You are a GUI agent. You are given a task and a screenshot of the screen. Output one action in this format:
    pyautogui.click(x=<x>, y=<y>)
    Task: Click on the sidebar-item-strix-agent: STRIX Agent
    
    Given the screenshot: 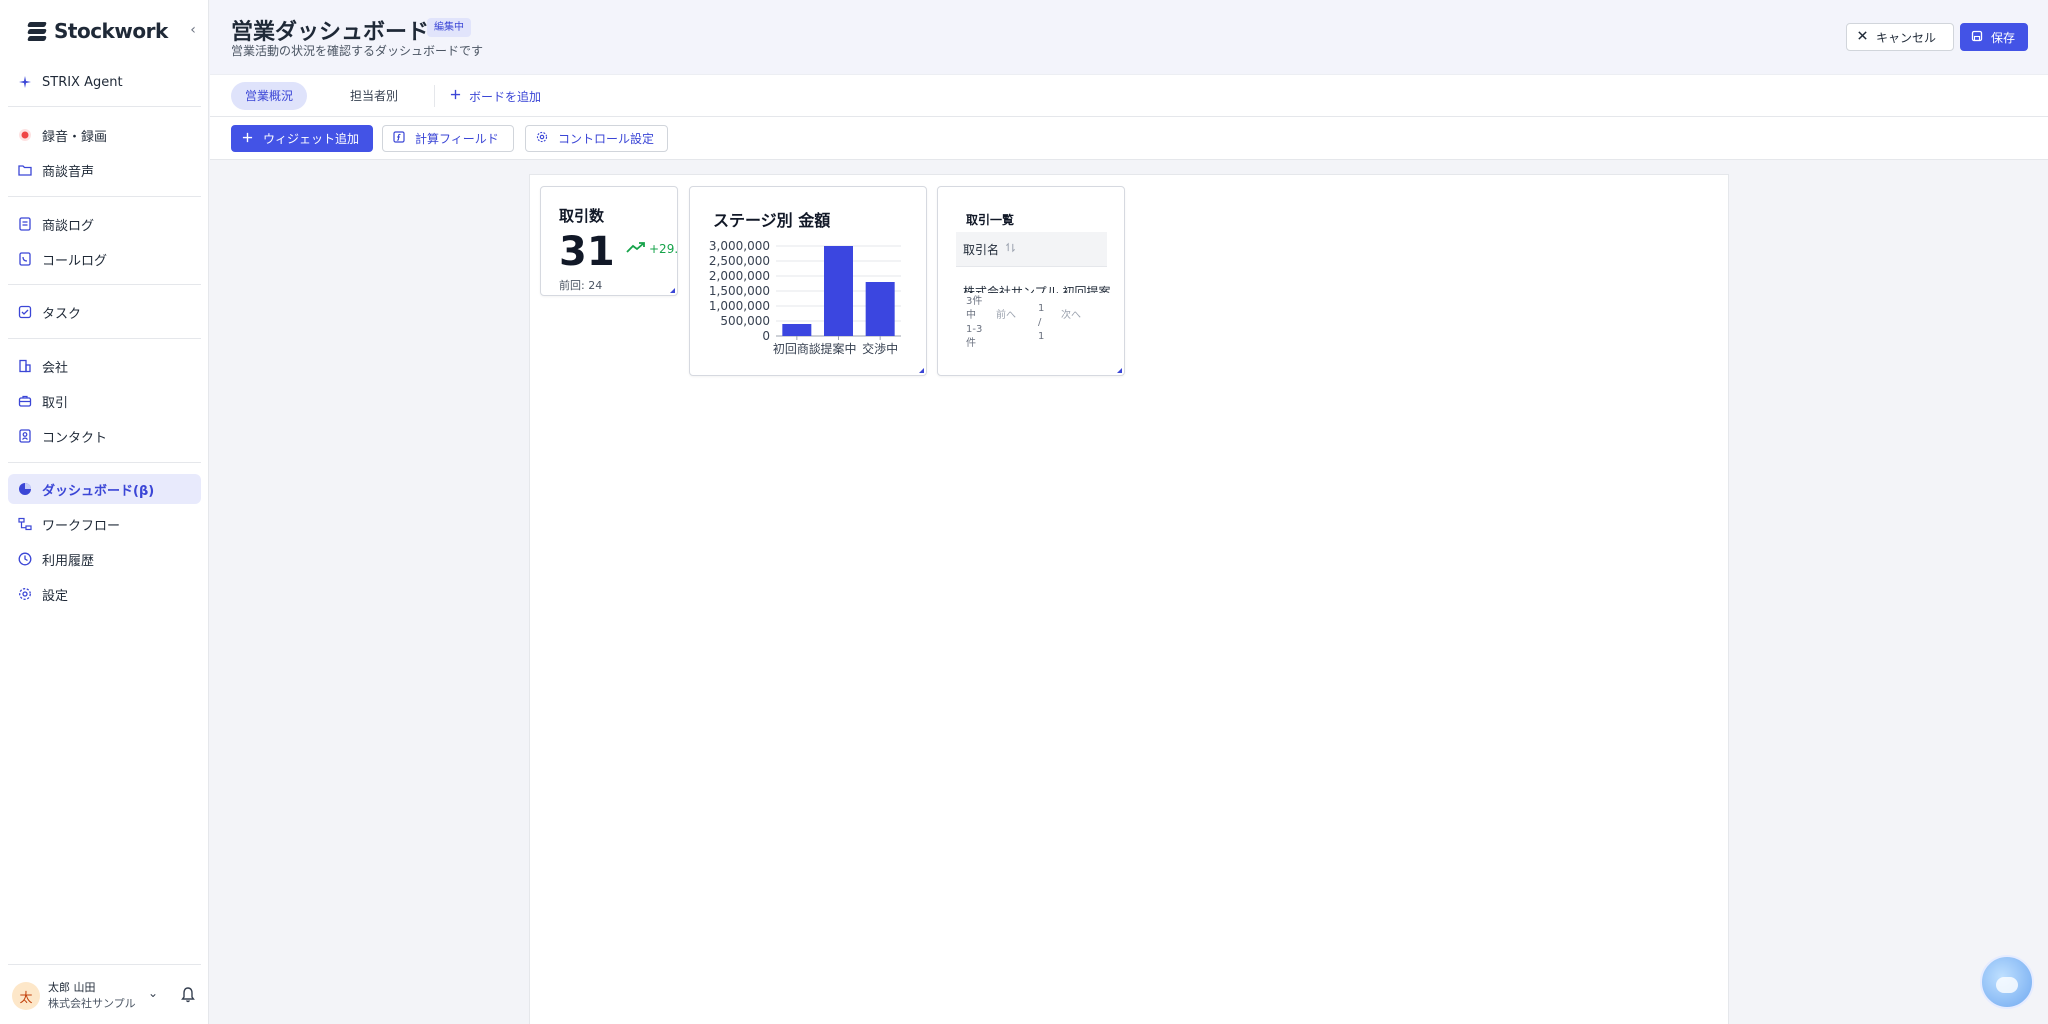 What is the action you would take?
    pyautogui.click(x=104, y=82)
    